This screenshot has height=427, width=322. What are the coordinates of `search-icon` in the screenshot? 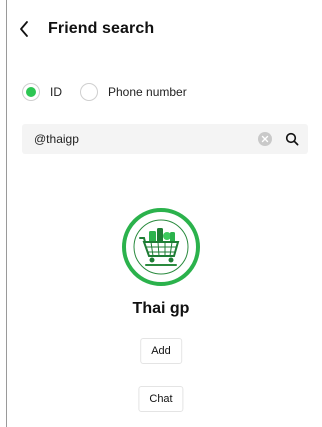 It's located at (292, 139).